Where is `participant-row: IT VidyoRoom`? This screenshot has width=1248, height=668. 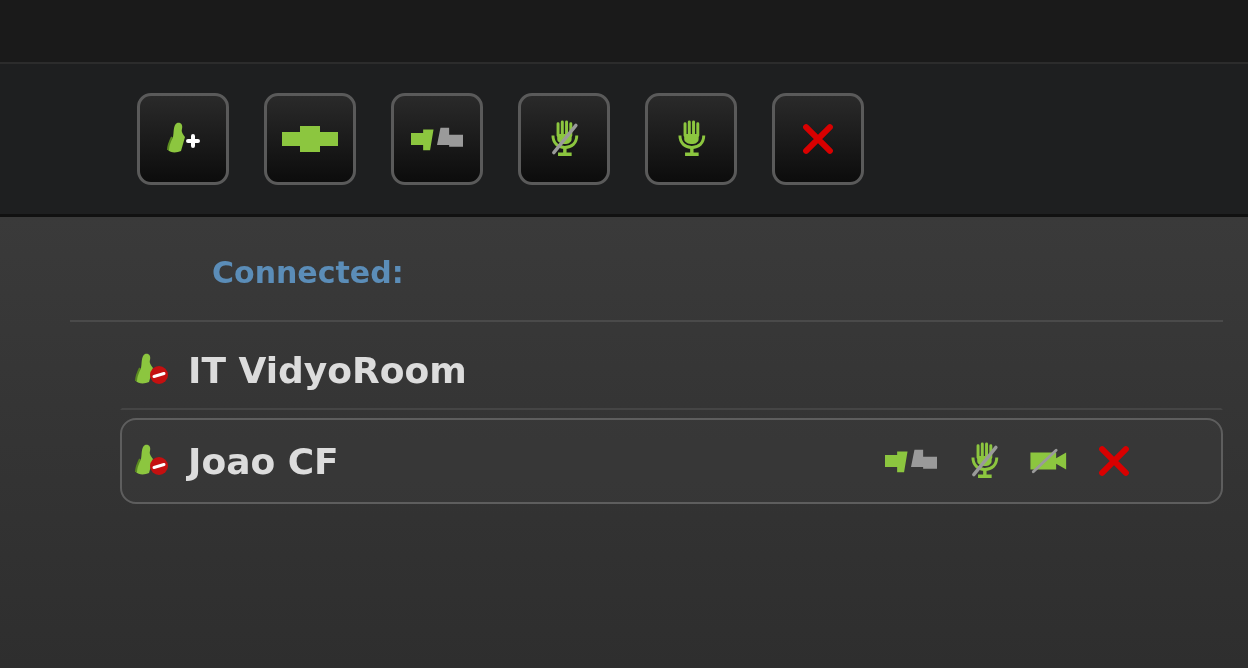
participant-row: IT VidyoRoom is located at coordinates (671, 370).